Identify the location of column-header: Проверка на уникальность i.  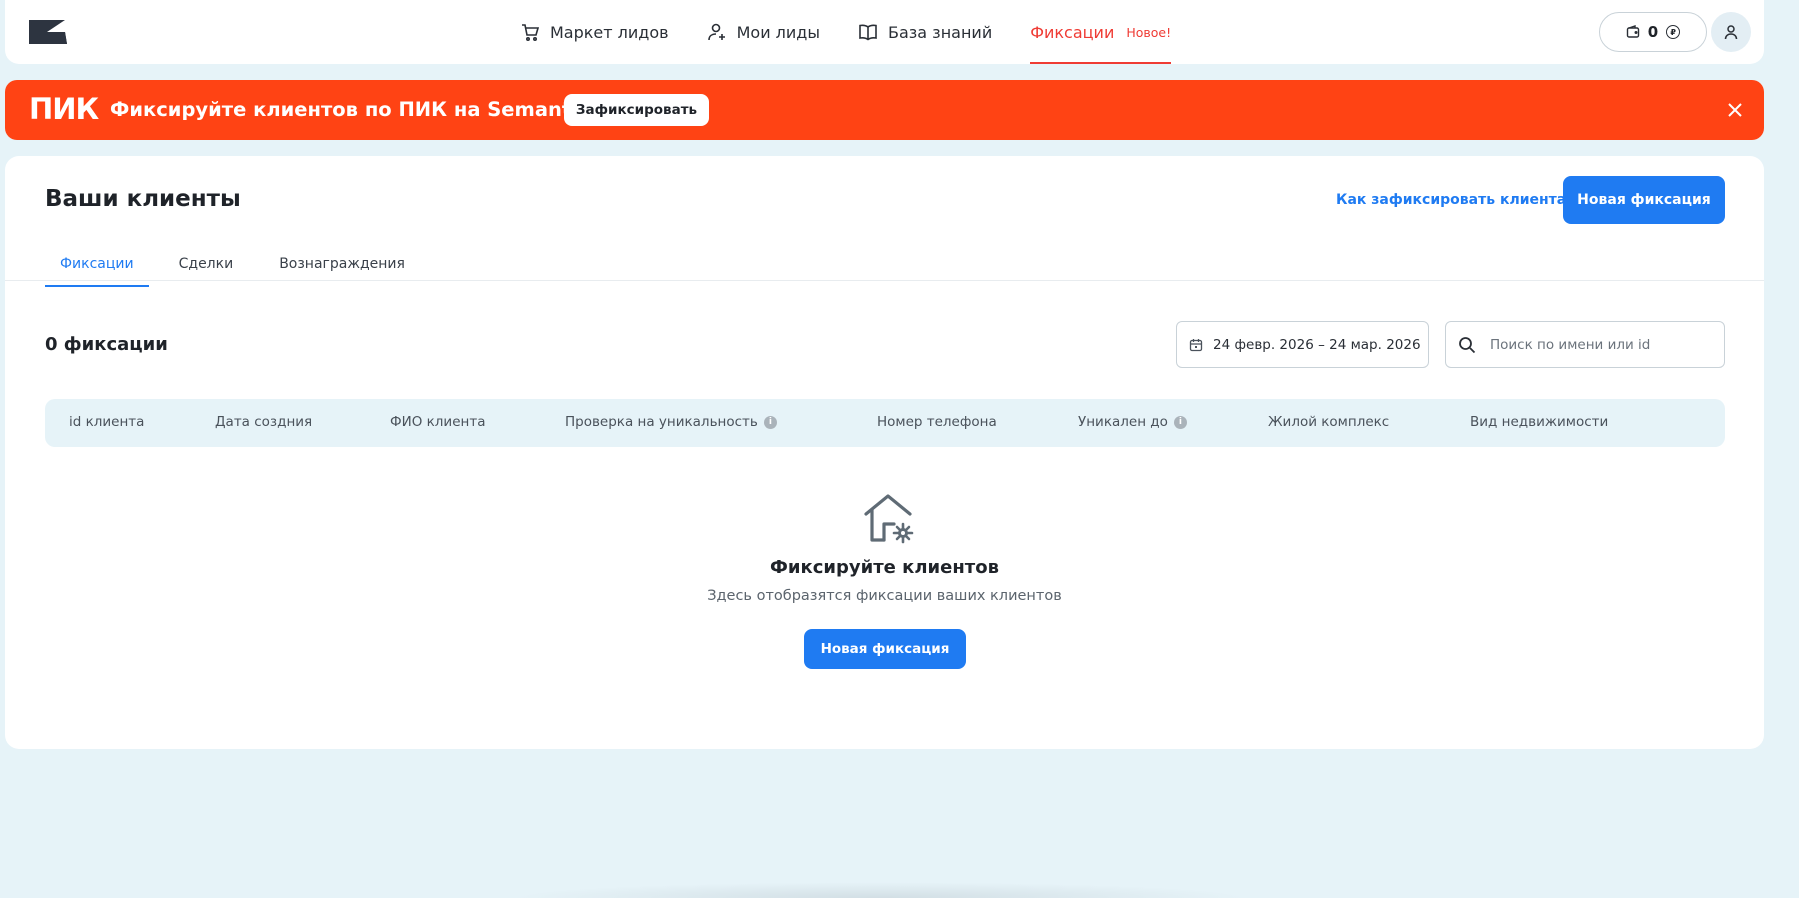
(671, 422).